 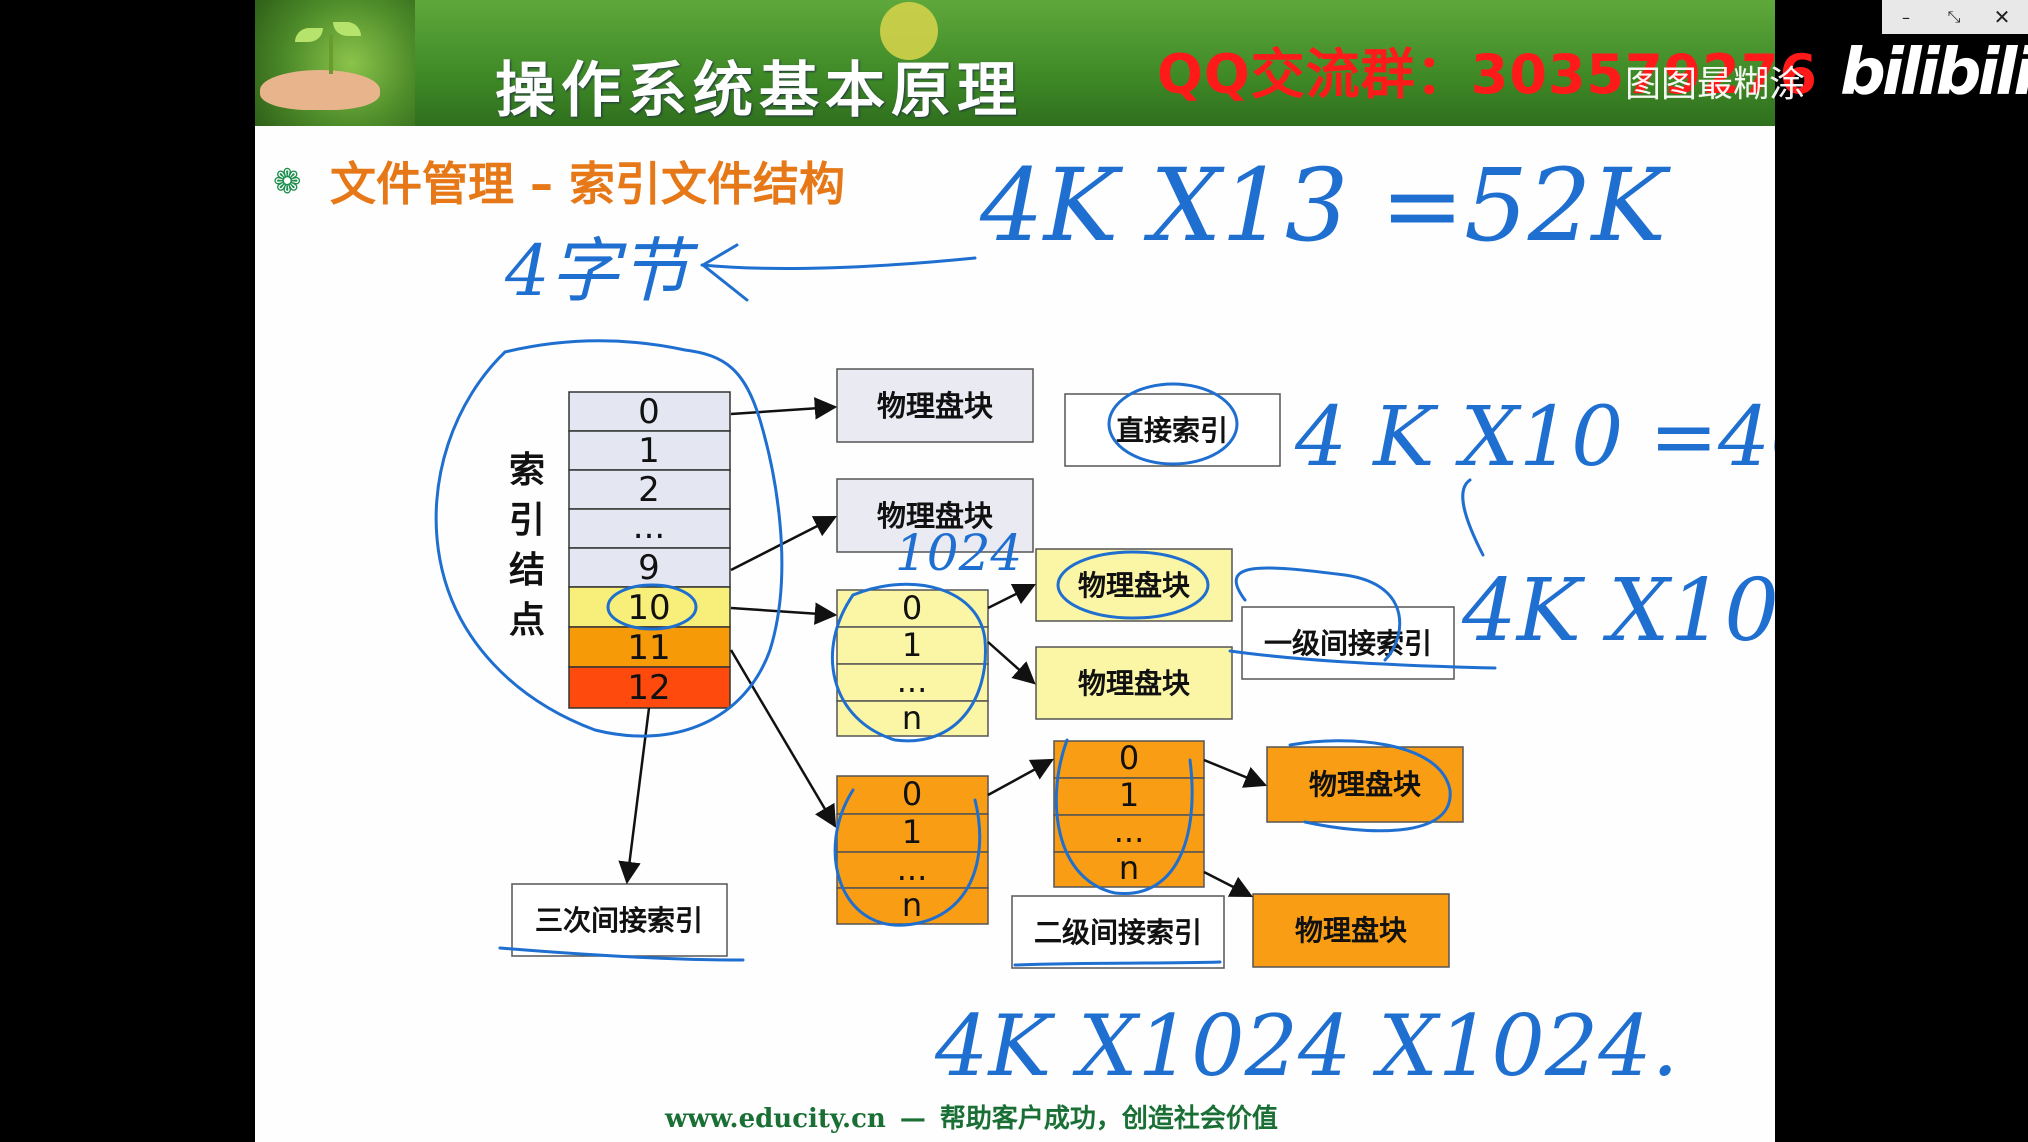 I want to click on inode-label-char: 结, so click(x=527, y=570).